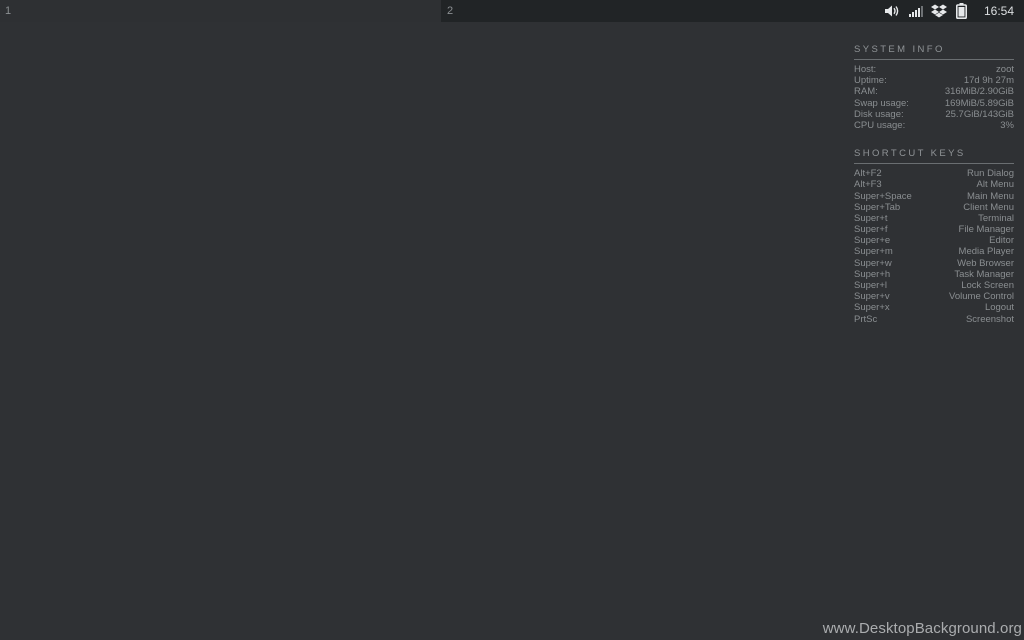 Image resolution: width=1024 pixels, height=640 pixels. What do you see at coordinates (873, 263) in the screenshot?
I see `shortcut-key: Super+w` at bounding box center [873, 263].